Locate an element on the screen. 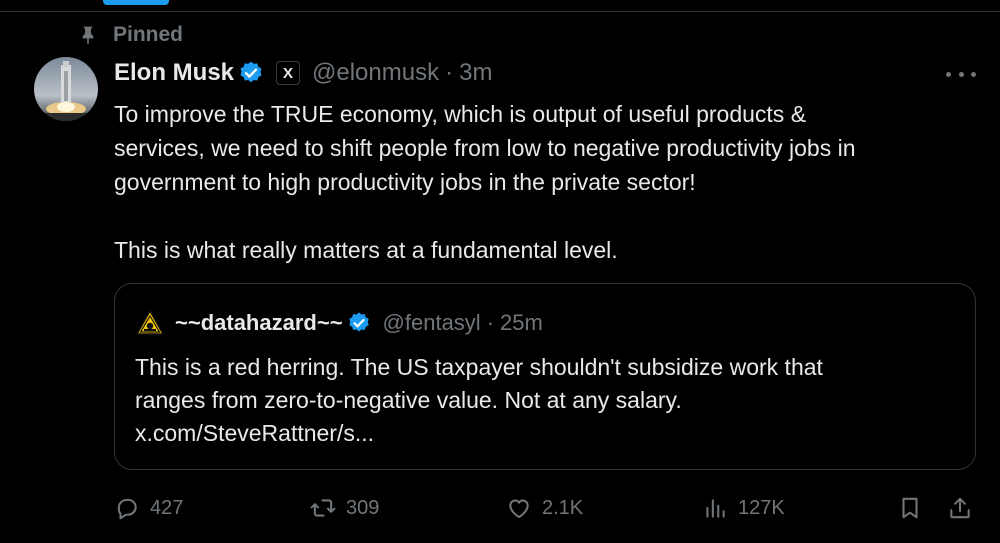 This screenshot has height=543, width=1000. pinned-label: Pinned is located at coordinates (148, 34).